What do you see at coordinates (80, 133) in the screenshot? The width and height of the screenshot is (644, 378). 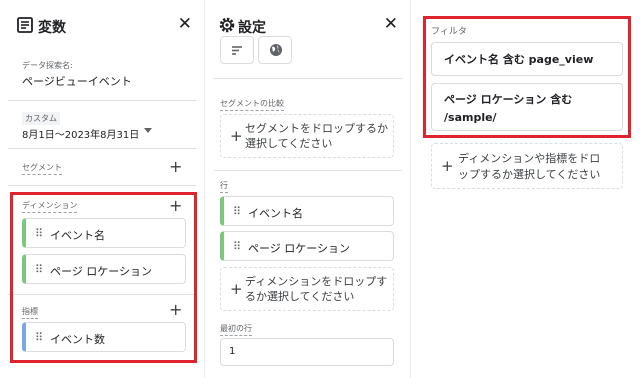 I see `date-range: 8月1日～2023年8月31日` at bounding box center [80, 133].